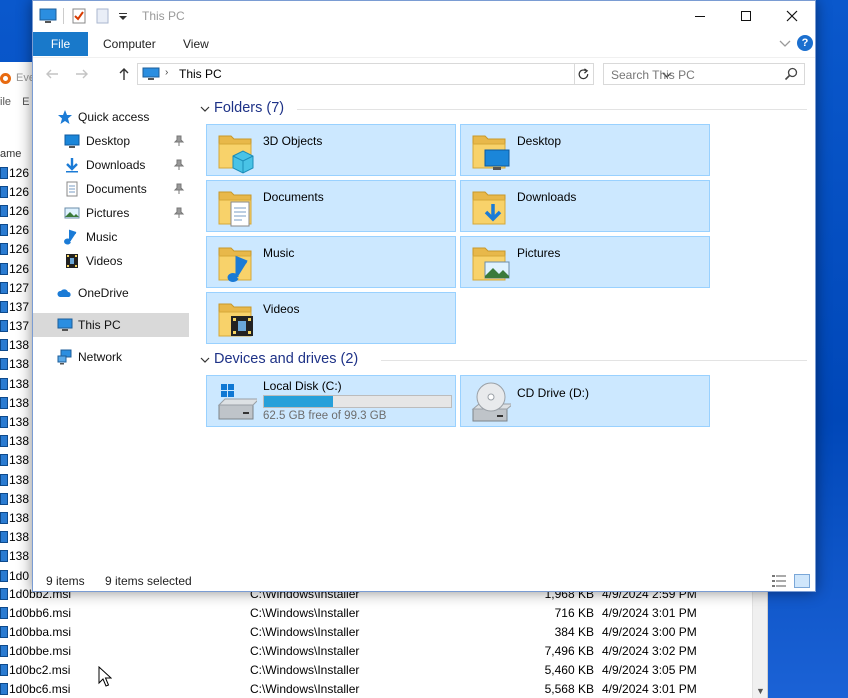  What do you see at coordinates (331, 262) in the screenshot?
I see `folder-tile-music: Music` at bounding box center [331, 262].